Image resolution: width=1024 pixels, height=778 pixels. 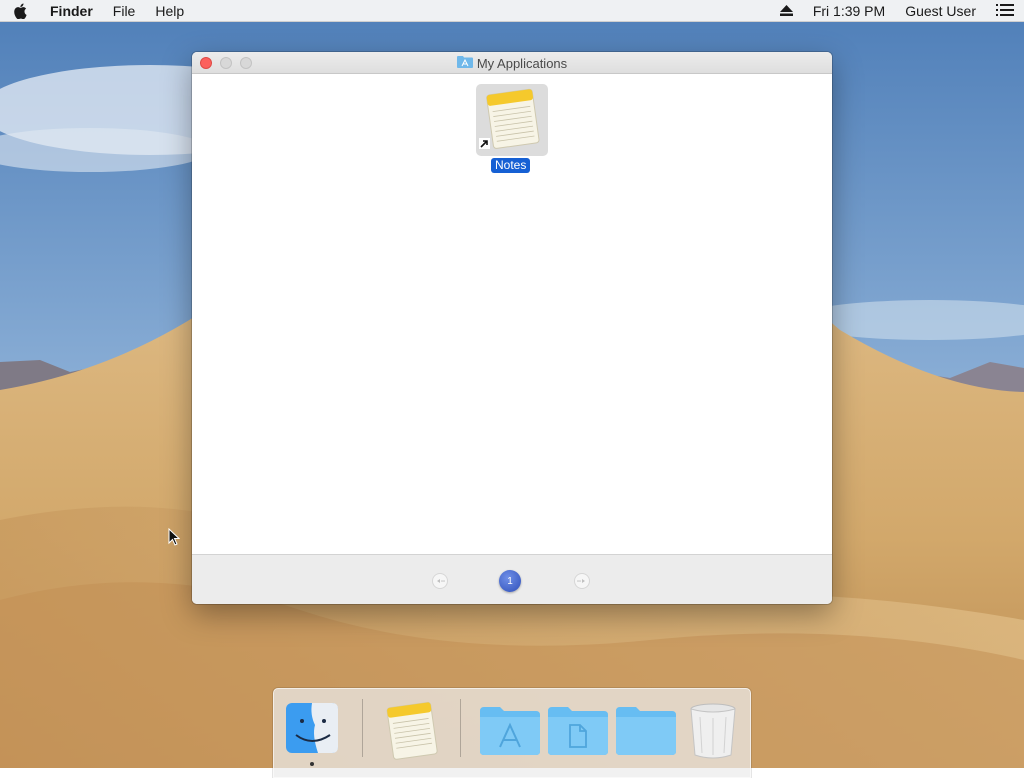 I want to click on window-titlebar: My Applications, so click(x=512, y=63).